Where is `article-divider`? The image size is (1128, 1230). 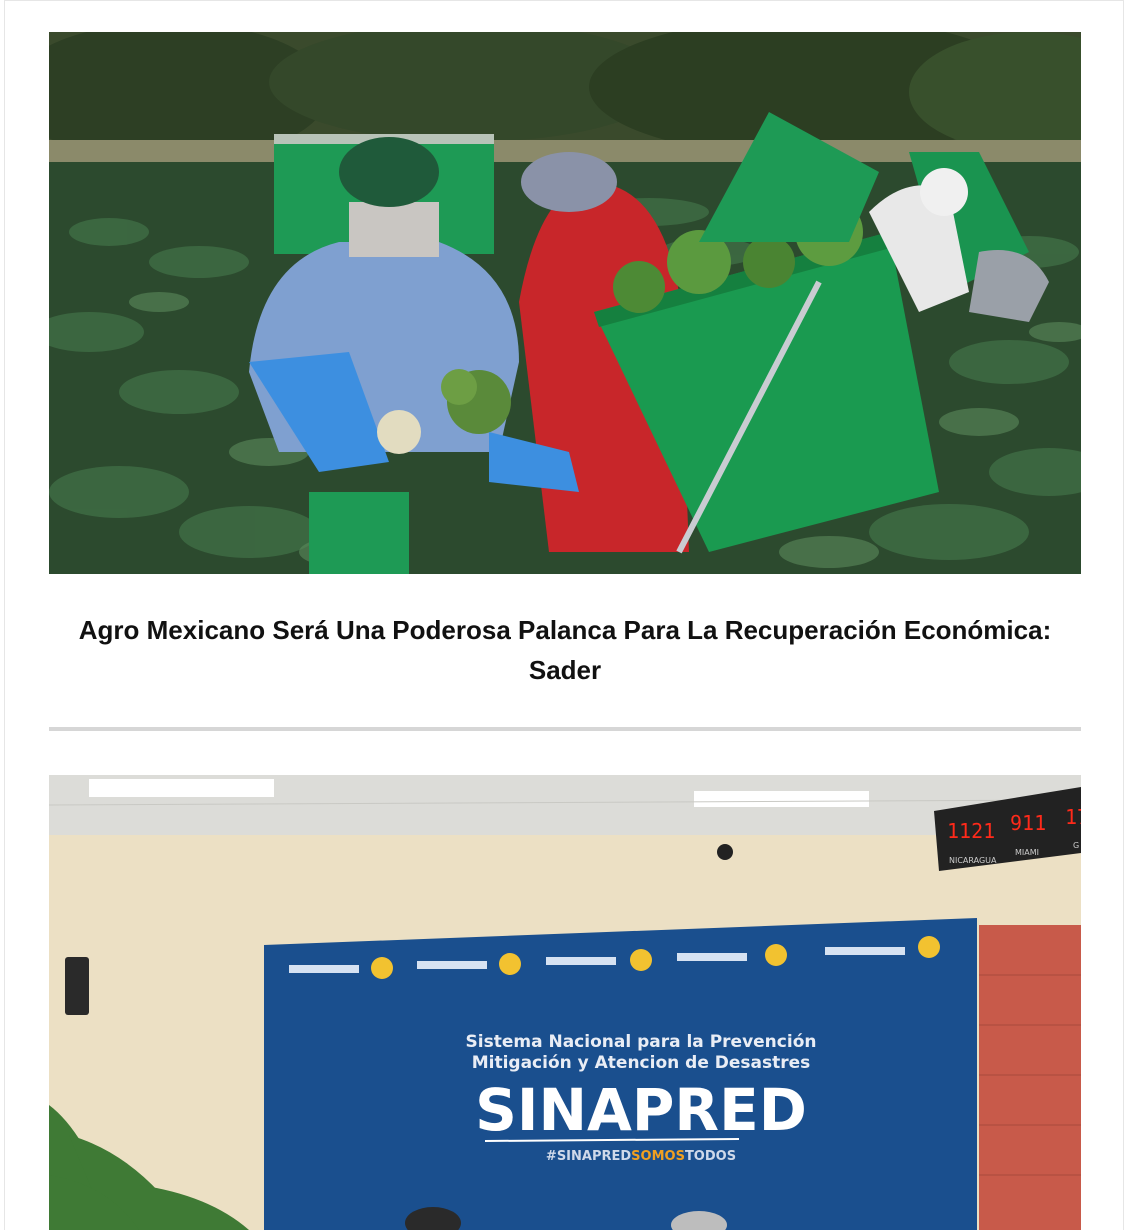
article-divider is located at coordinates (565, 729).